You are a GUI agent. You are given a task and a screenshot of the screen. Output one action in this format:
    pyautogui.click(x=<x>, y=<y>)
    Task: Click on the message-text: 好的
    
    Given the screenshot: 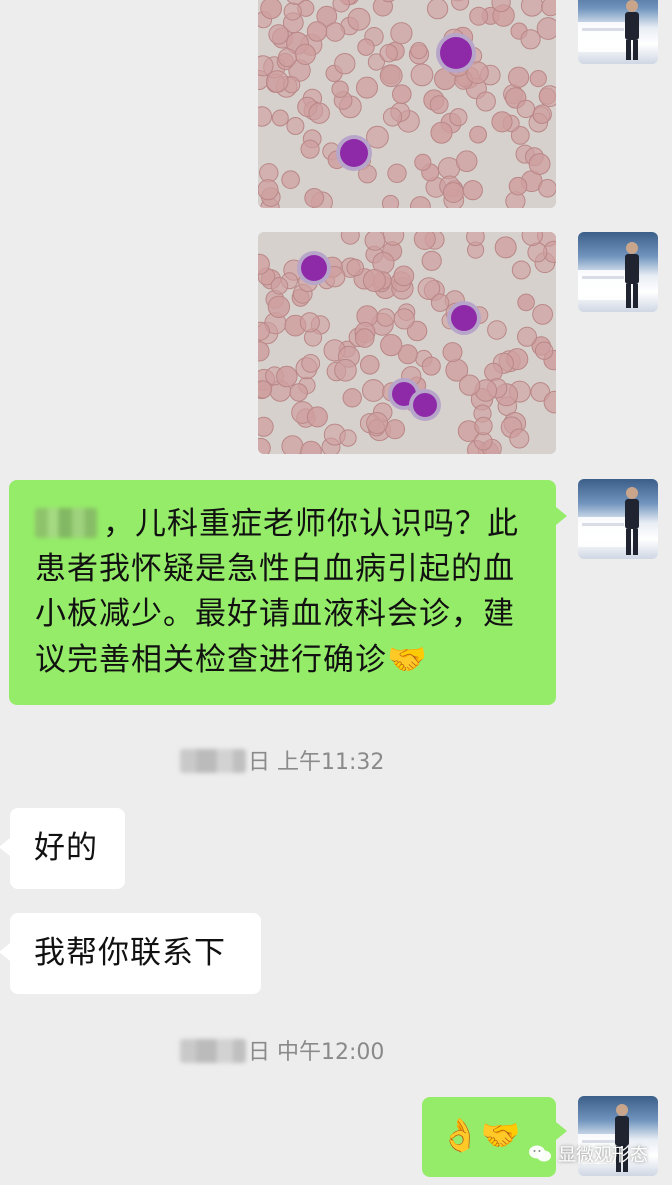 What is the action you would take?
    pyautogui.click(x=66, y=848)
    